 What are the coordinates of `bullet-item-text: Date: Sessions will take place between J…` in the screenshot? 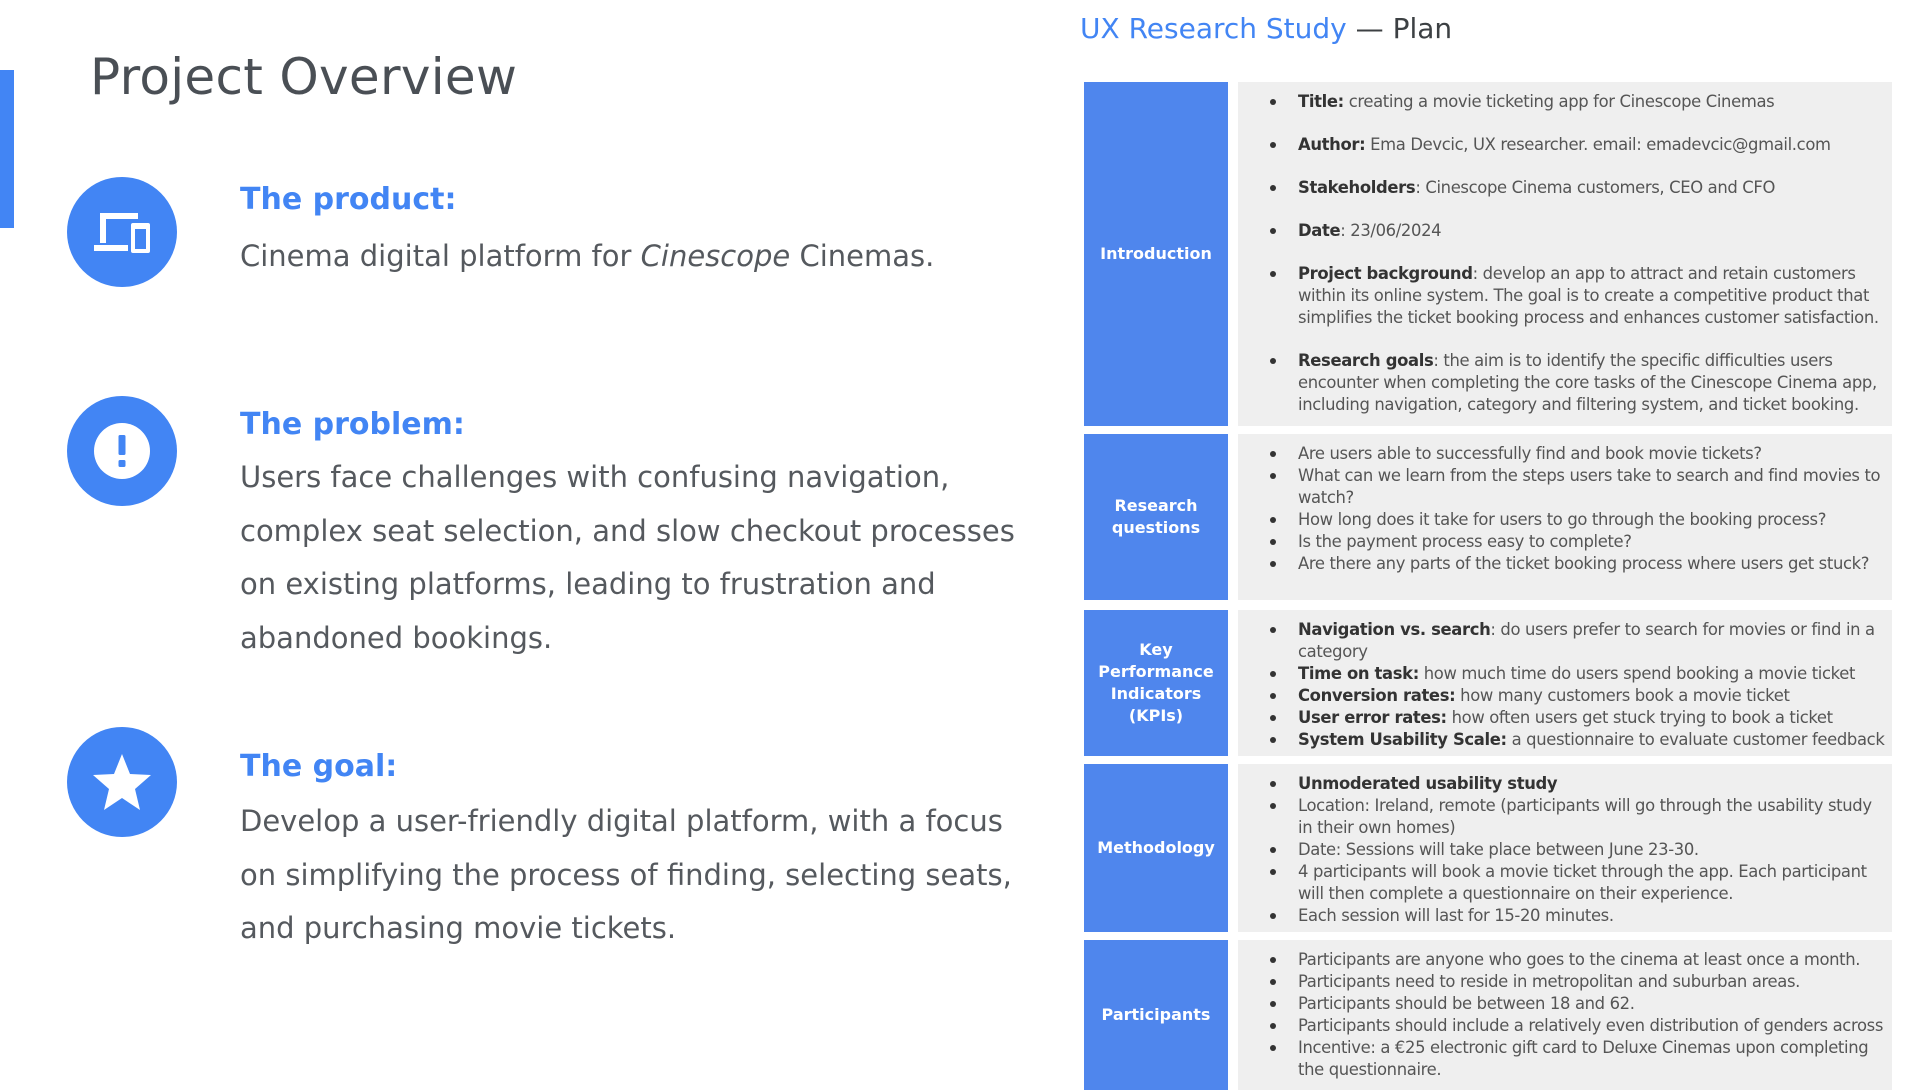 It's located at (1498, 849).